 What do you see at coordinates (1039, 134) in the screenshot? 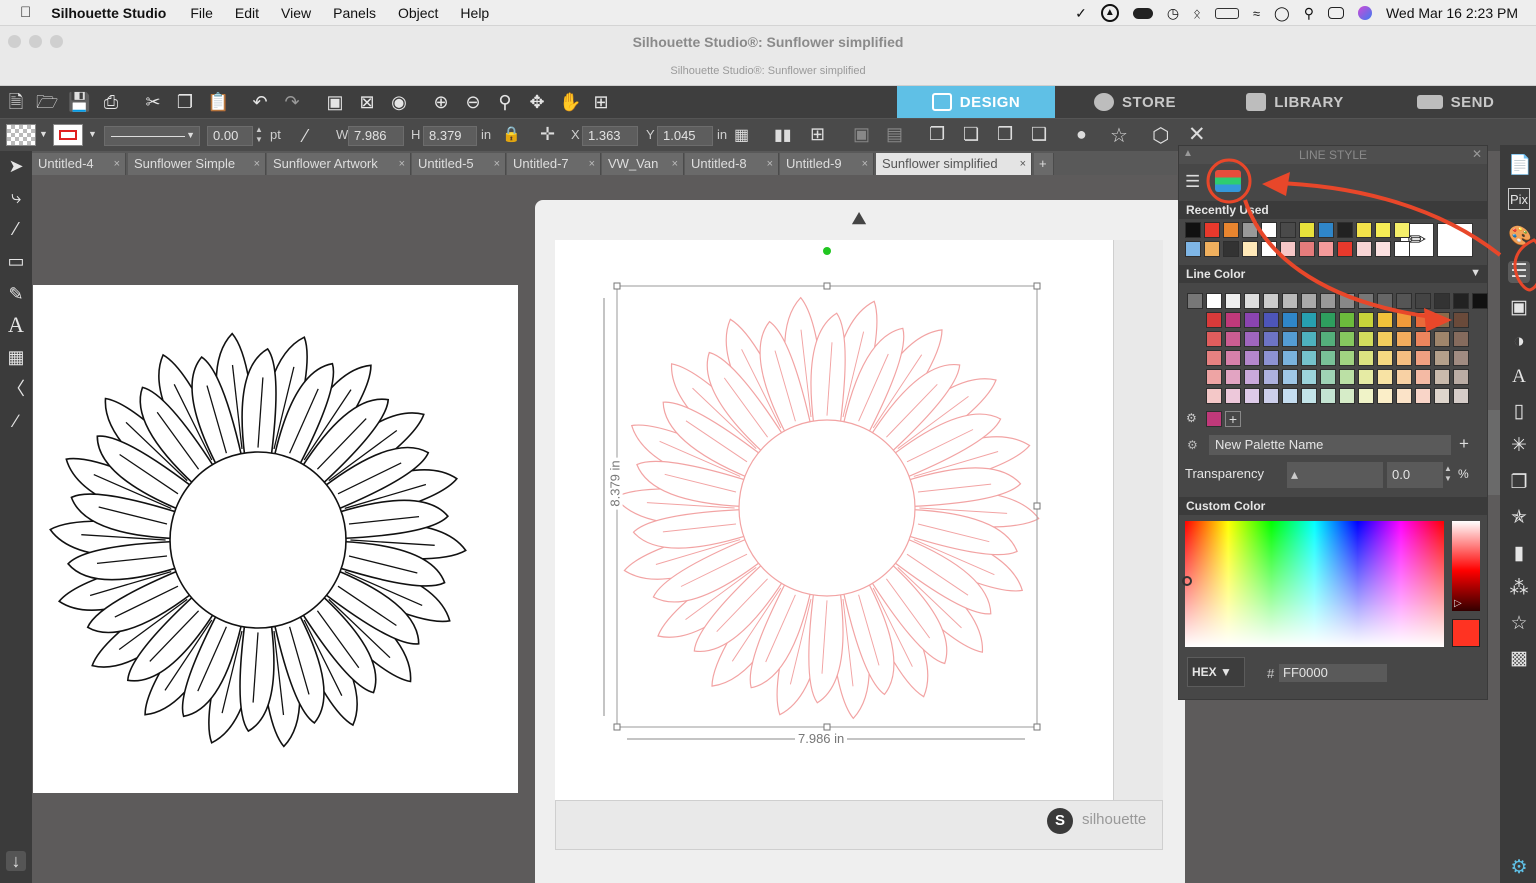
I see `send-to-back-icon: ❑` at bounding box center [1039, 134].